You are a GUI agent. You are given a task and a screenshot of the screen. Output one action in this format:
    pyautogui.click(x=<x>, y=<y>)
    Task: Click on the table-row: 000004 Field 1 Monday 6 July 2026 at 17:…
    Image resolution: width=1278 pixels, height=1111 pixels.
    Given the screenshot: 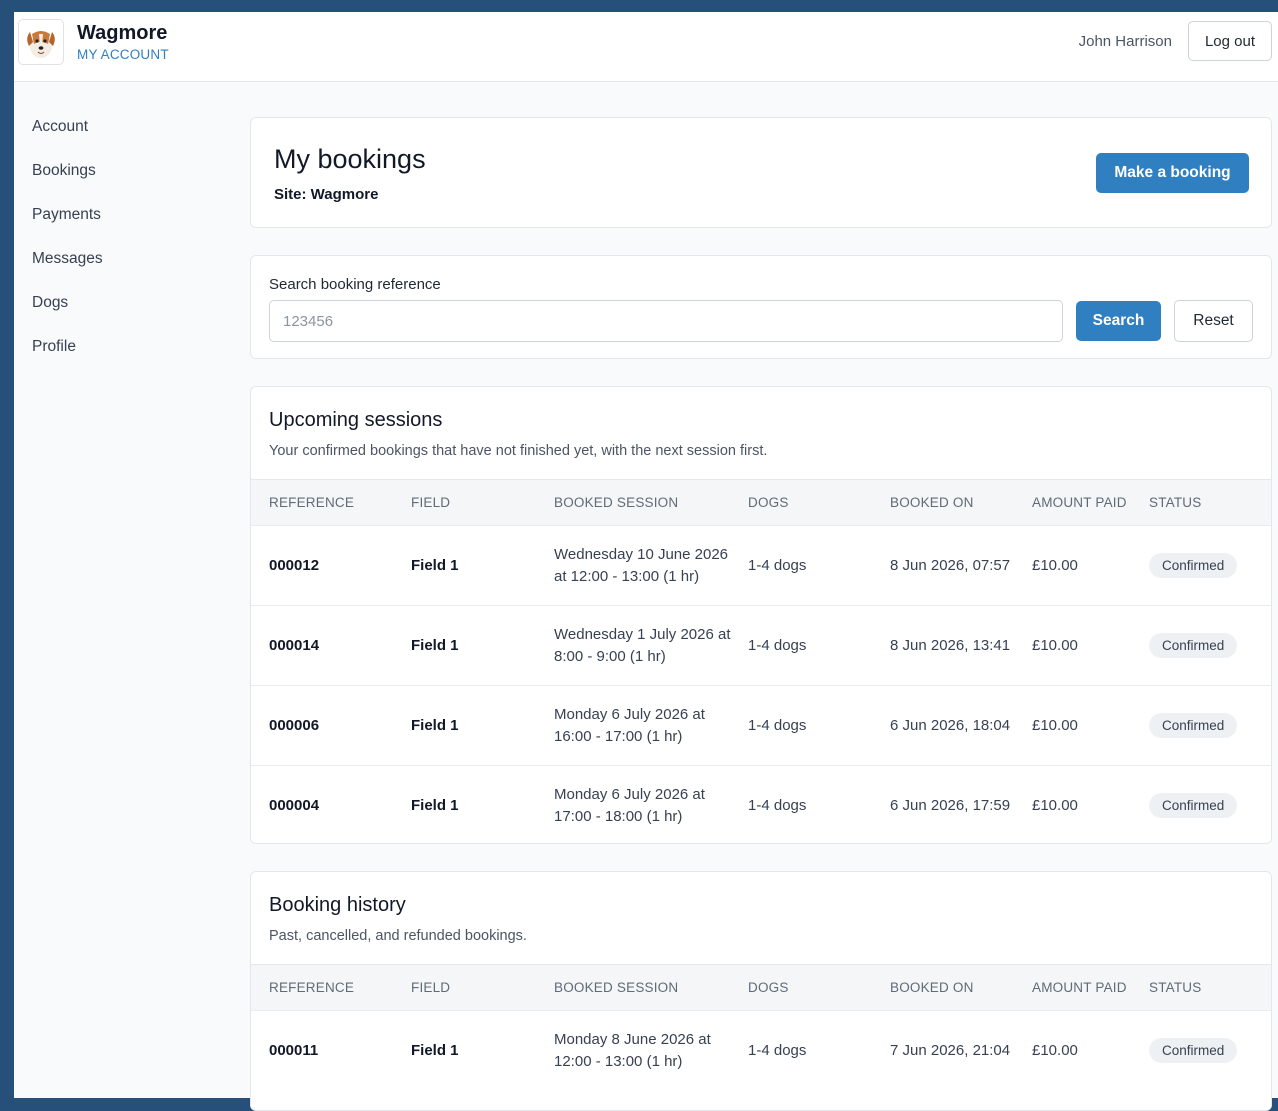 What is the action you would take?
    pyautogui.click(x=761, y=805)
    